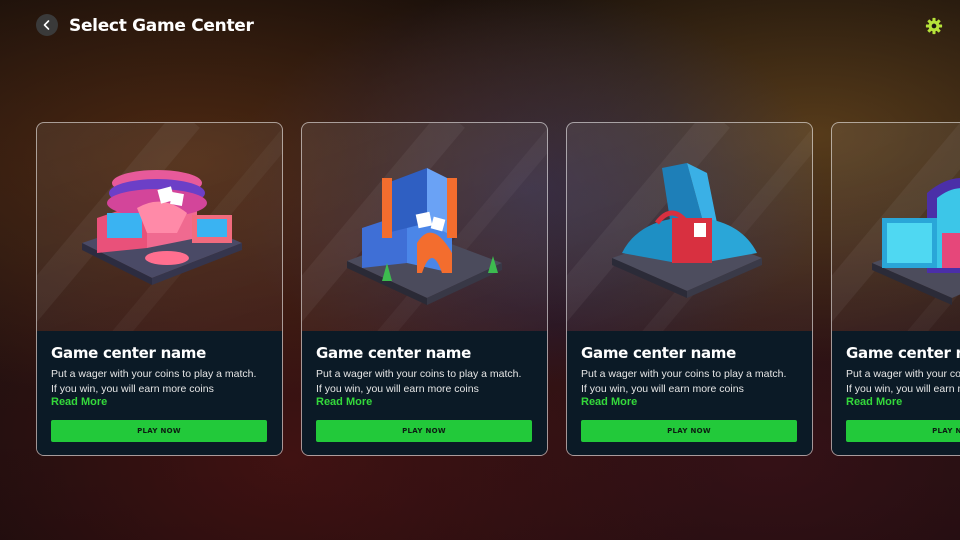  Describe the element at coordinates (687, 230) in the screenshot. I see `glass-skyscraper-building-image` at that location.